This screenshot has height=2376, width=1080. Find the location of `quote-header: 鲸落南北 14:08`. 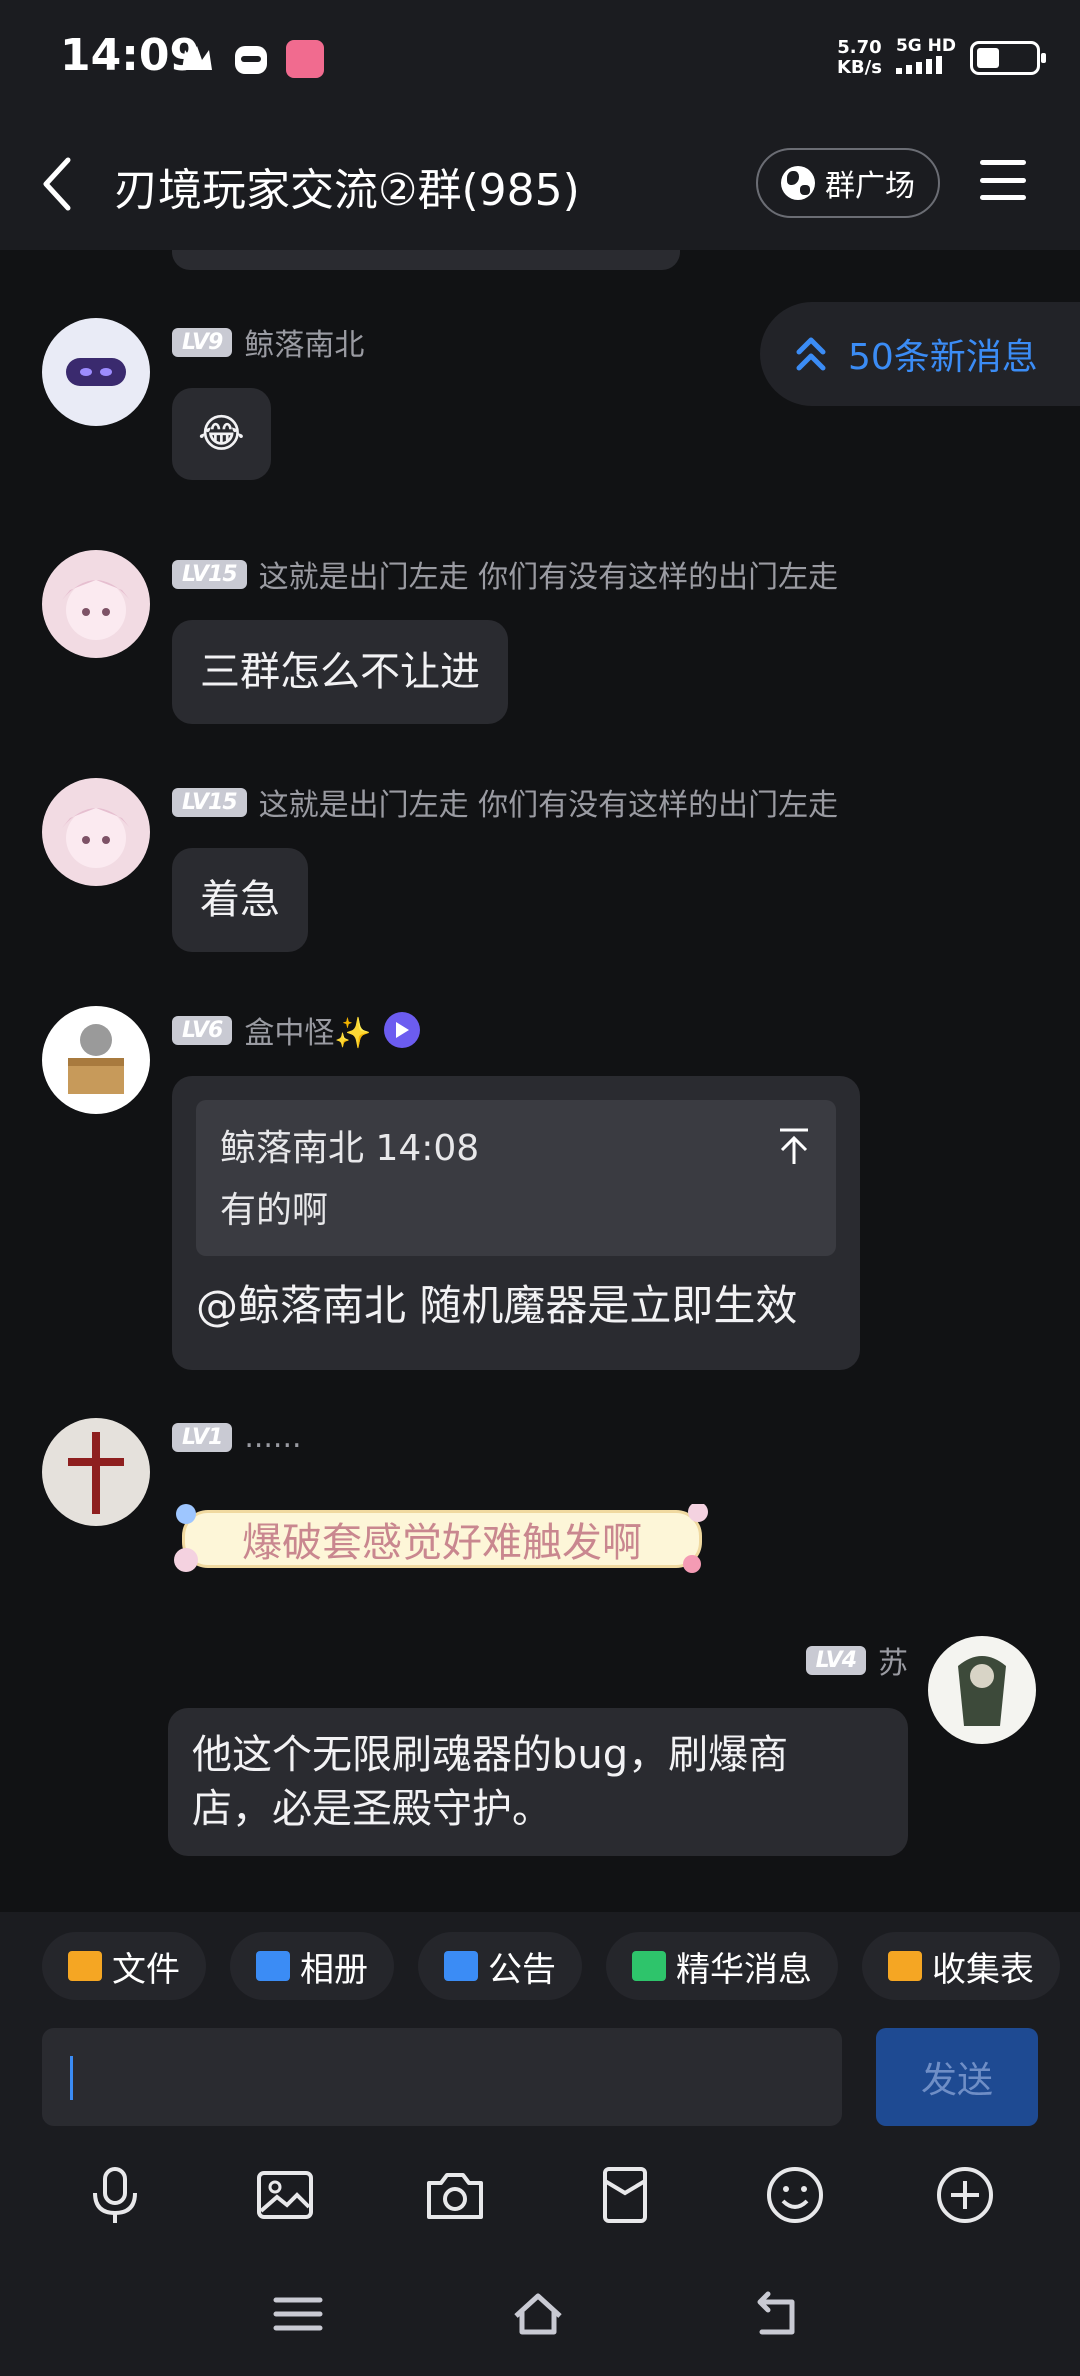

quote-header: 鲸落南北 14:08 is located at coordinates (350, 1148).